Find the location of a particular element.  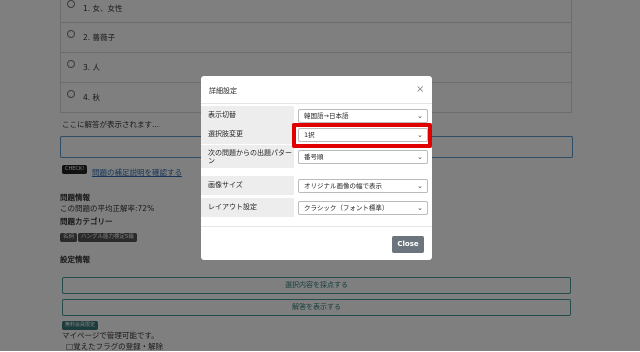

setting-row-layout: レイアウト設定 クラシック（フォント標準） ⌄ is located at coordinates (316, 208).